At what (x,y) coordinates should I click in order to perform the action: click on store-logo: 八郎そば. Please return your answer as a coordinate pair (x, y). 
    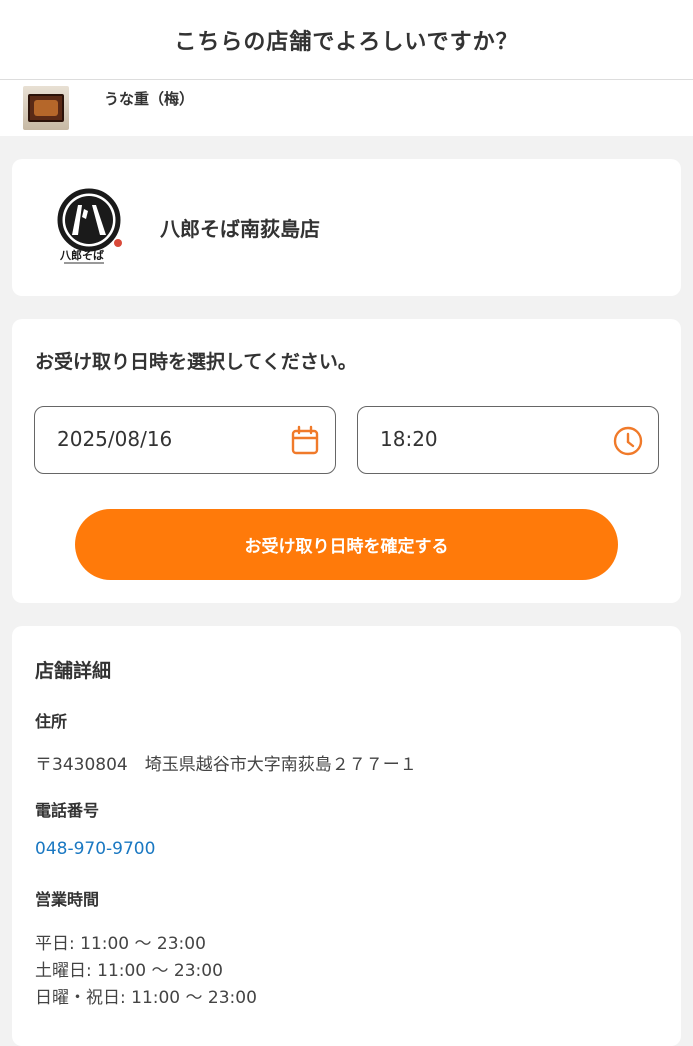
    Looking at the image, I should click on (89, 226).